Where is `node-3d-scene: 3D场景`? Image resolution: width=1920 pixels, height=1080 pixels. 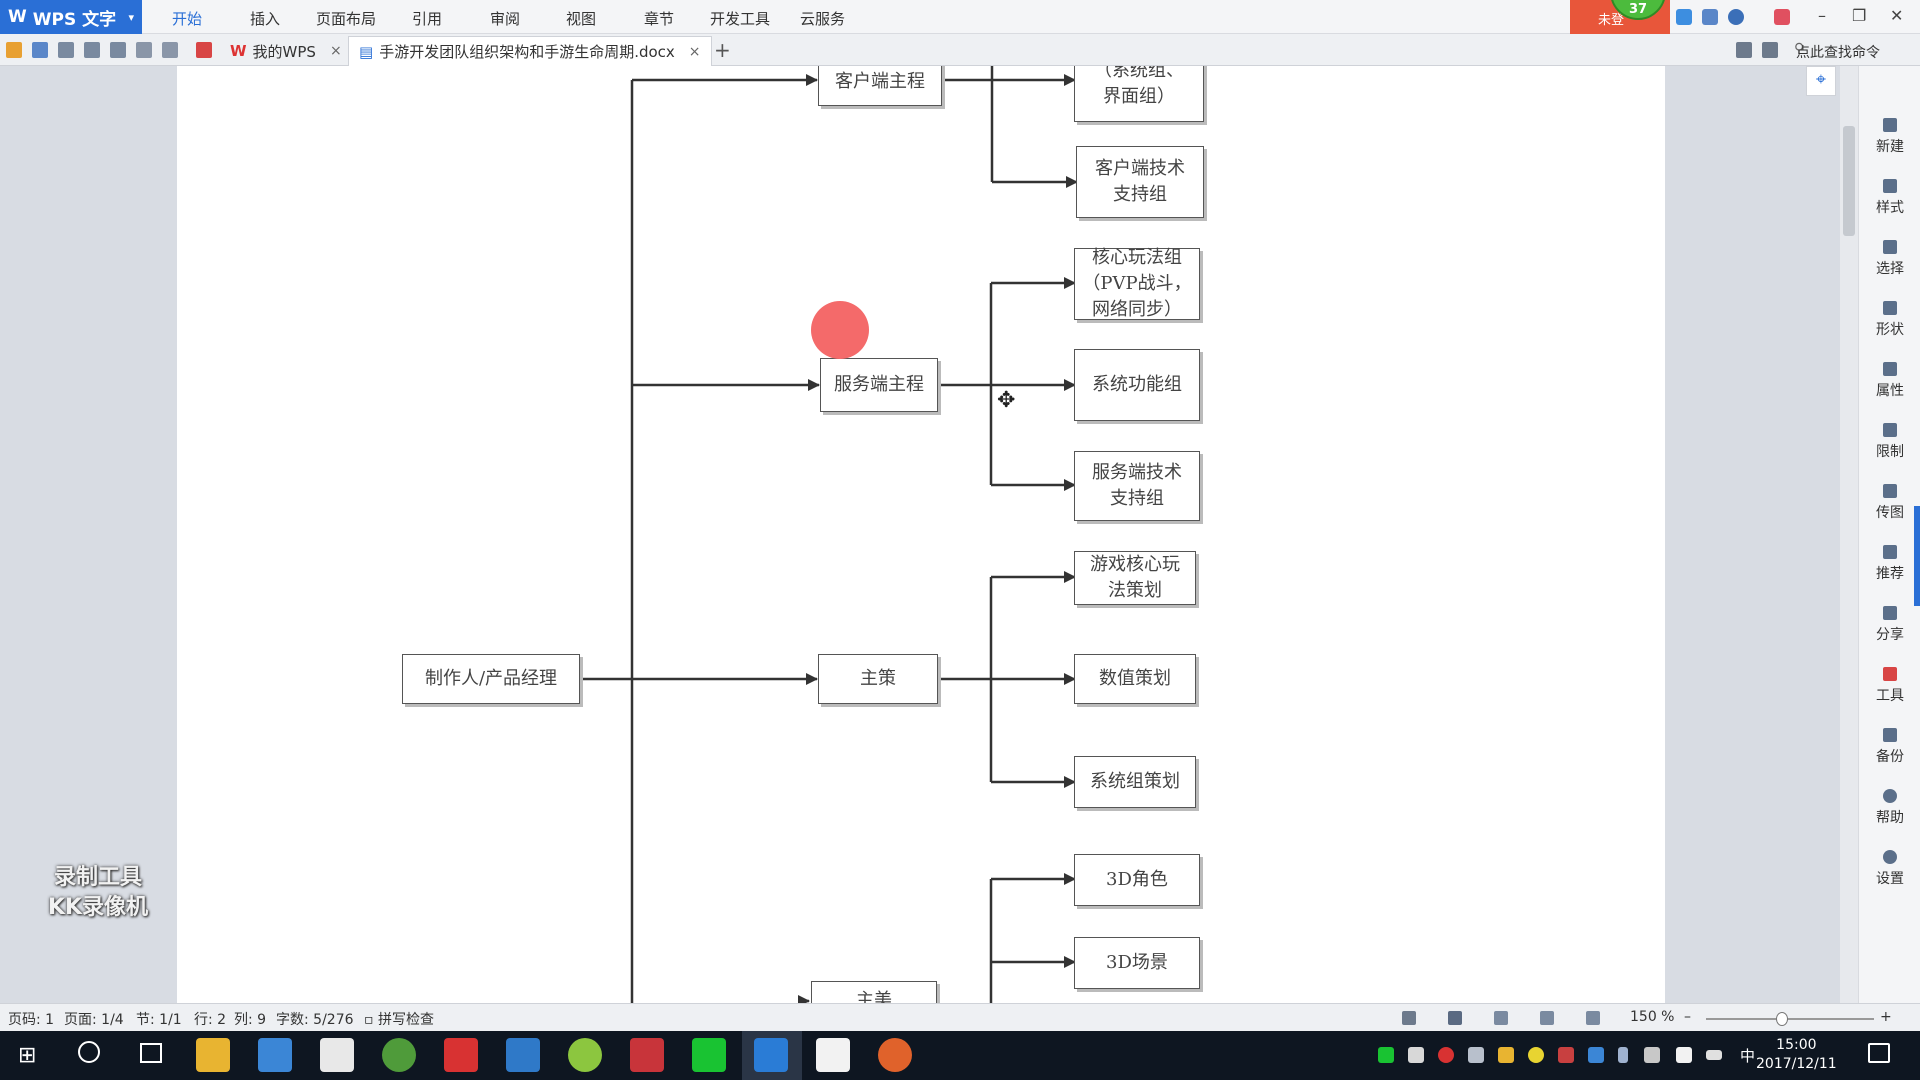
node-3d-scene: 3D场景 is located at coordinates (1137, 963).